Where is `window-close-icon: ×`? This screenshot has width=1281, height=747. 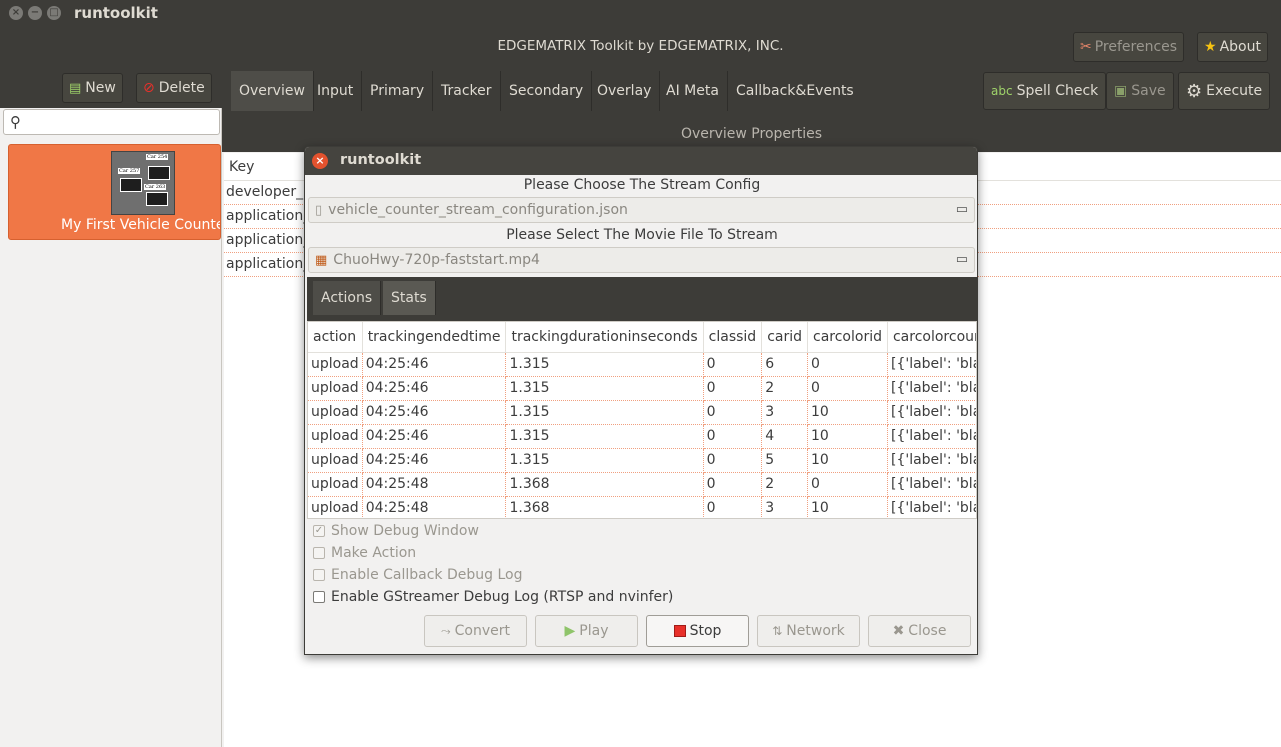
window-close-icon: × is located at coordinates (16, 13).